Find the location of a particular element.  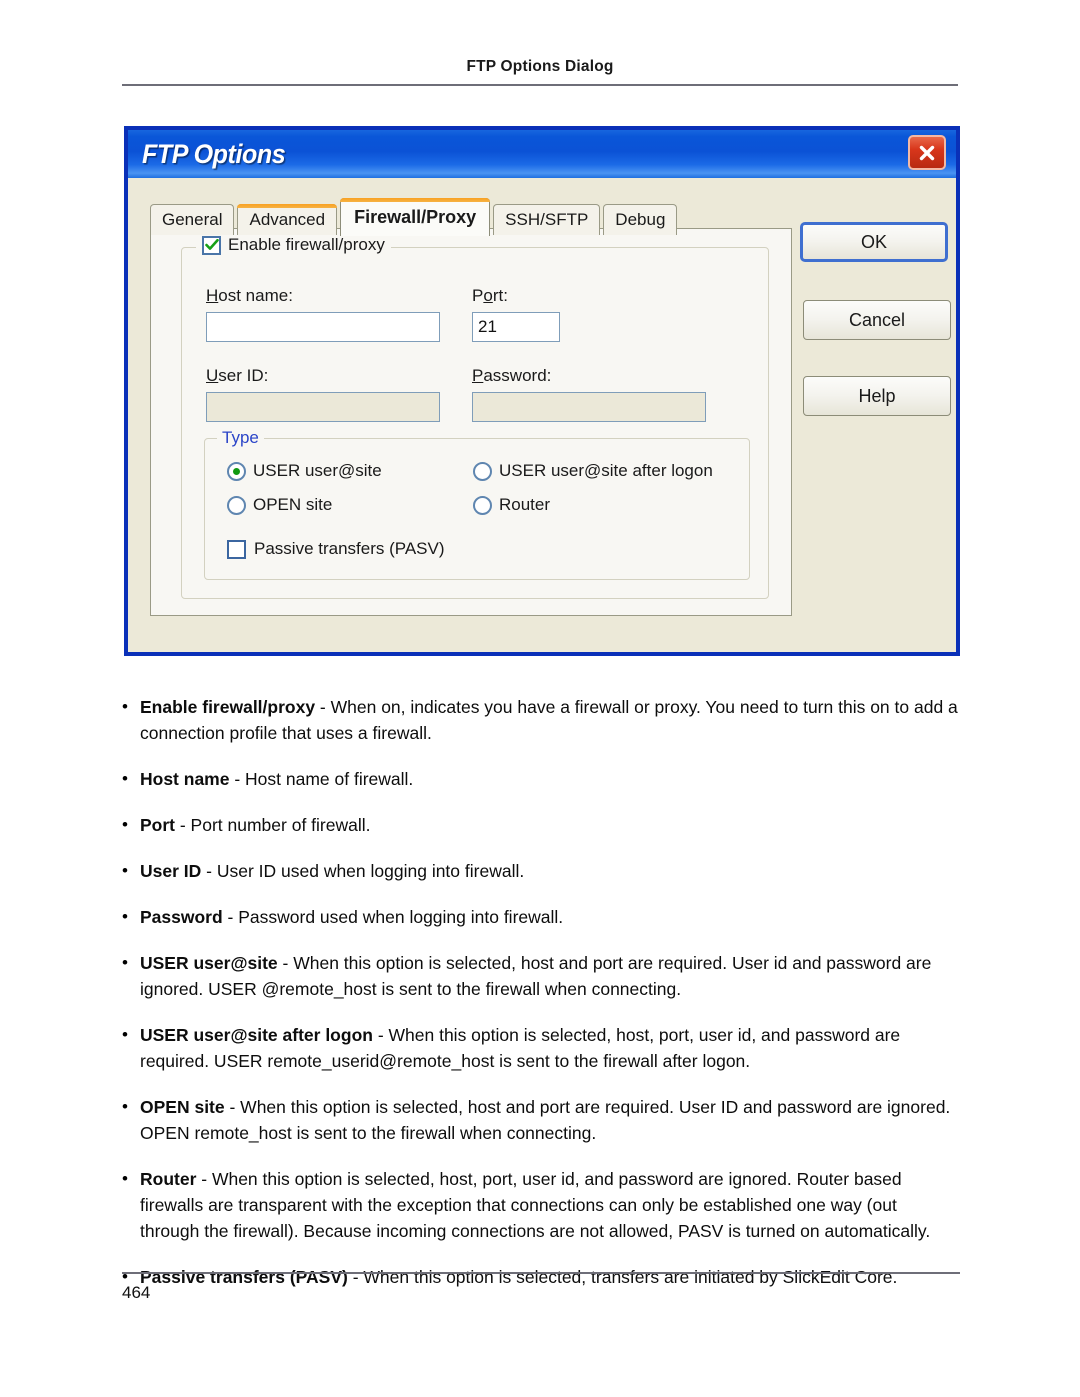

ok-button: OK is located at coordinates (874, 242).